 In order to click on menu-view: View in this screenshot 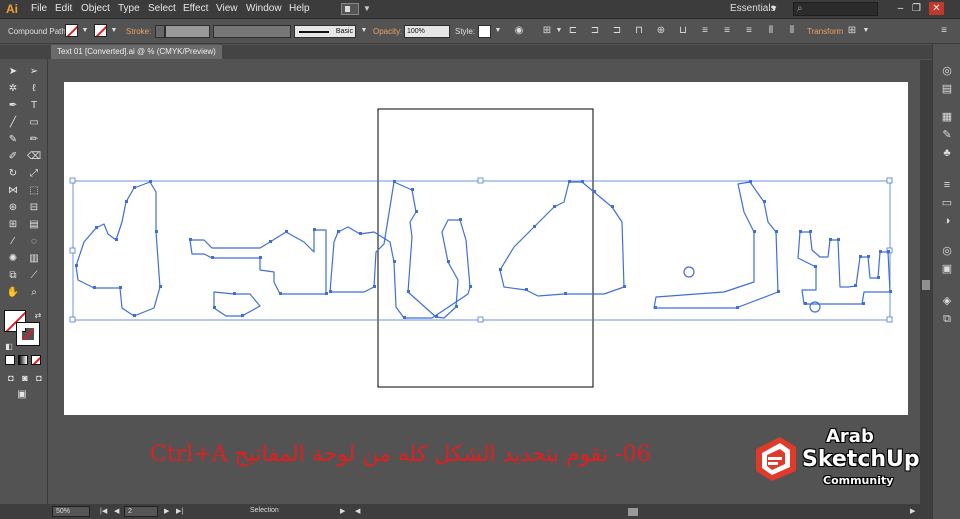, I will do `click(227, 8)`.